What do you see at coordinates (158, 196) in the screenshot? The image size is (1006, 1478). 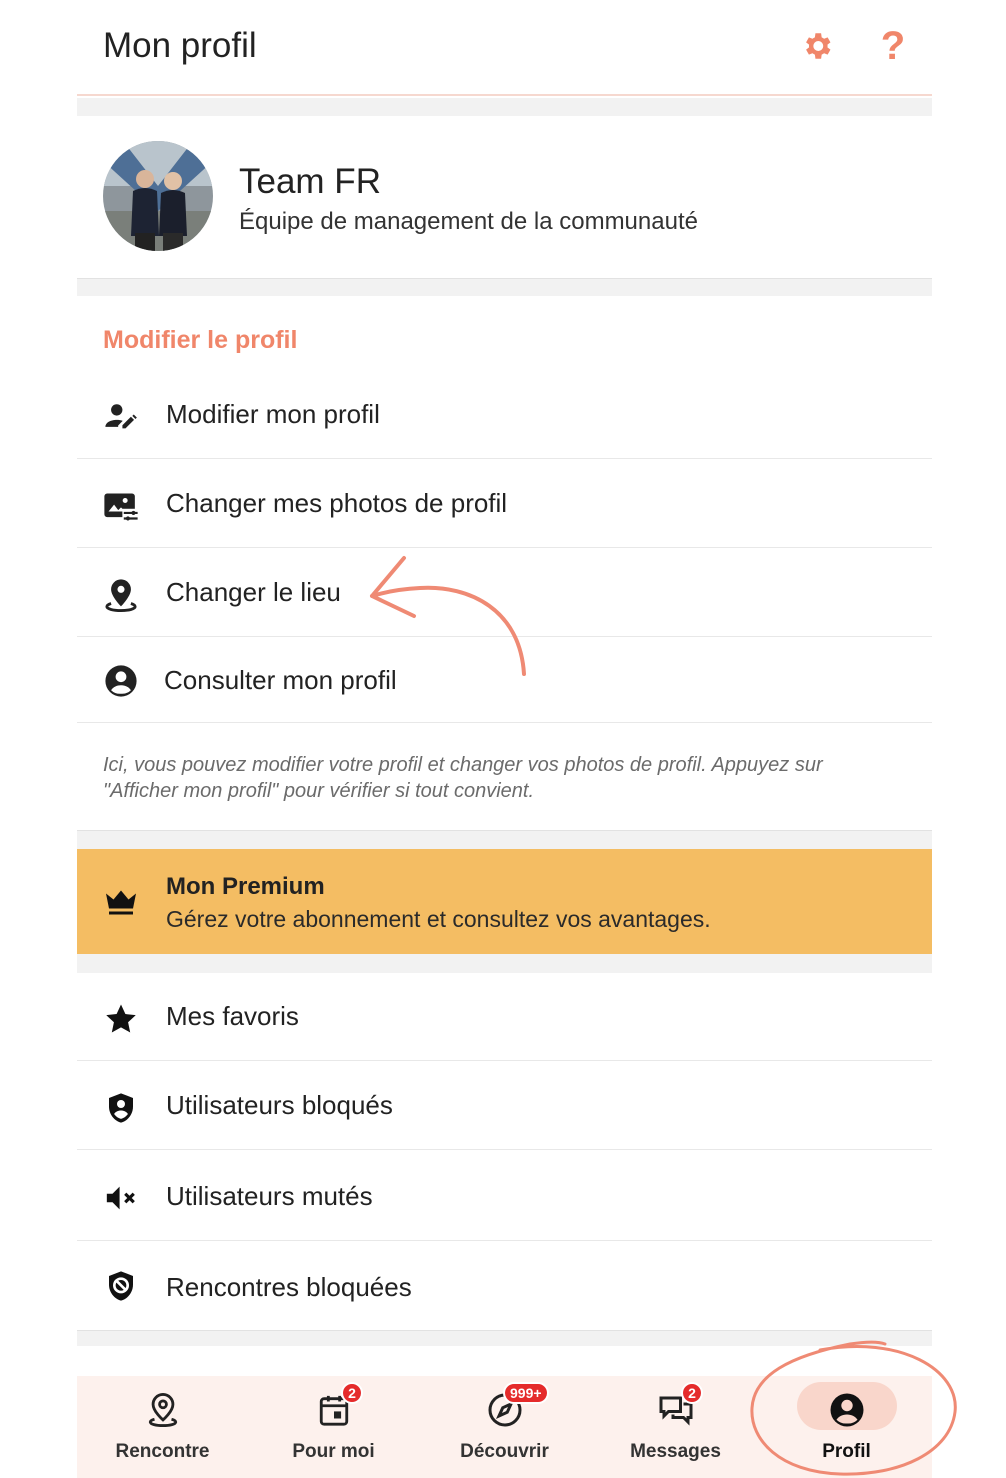 I see `avatar` at bounding box center [158, 196].